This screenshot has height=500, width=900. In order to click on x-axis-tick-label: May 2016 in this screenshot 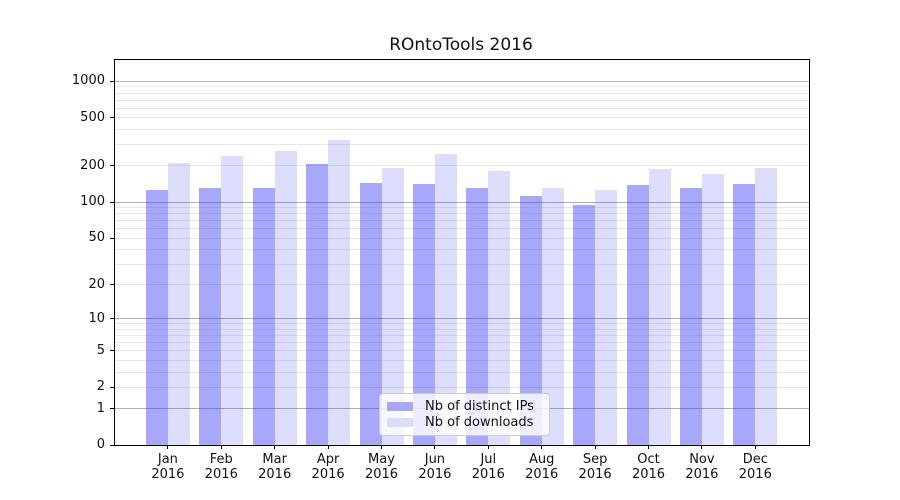, I will do `click(382, 467)`.